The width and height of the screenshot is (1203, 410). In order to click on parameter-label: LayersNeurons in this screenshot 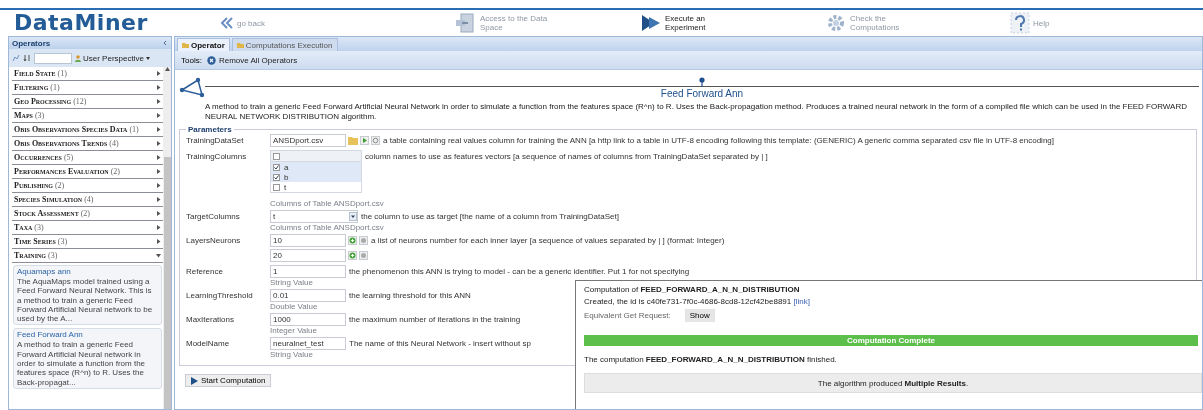, I will do `click(214, 240)`.